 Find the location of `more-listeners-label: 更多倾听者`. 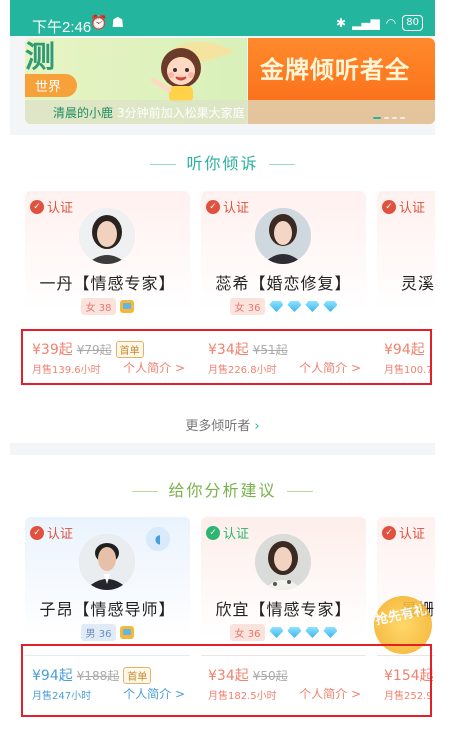

more-listeners-label: 更多倾听者 is located at coordinates (218, 426).